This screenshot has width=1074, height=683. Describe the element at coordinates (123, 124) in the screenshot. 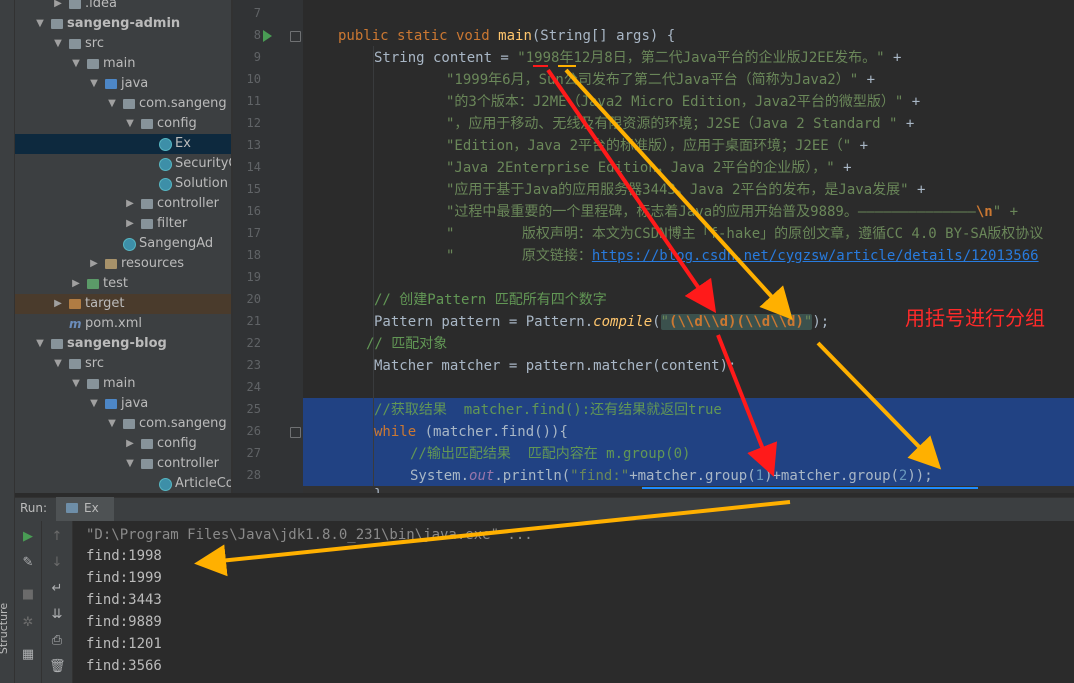

I see `tree-item: ▼ config` at that location.